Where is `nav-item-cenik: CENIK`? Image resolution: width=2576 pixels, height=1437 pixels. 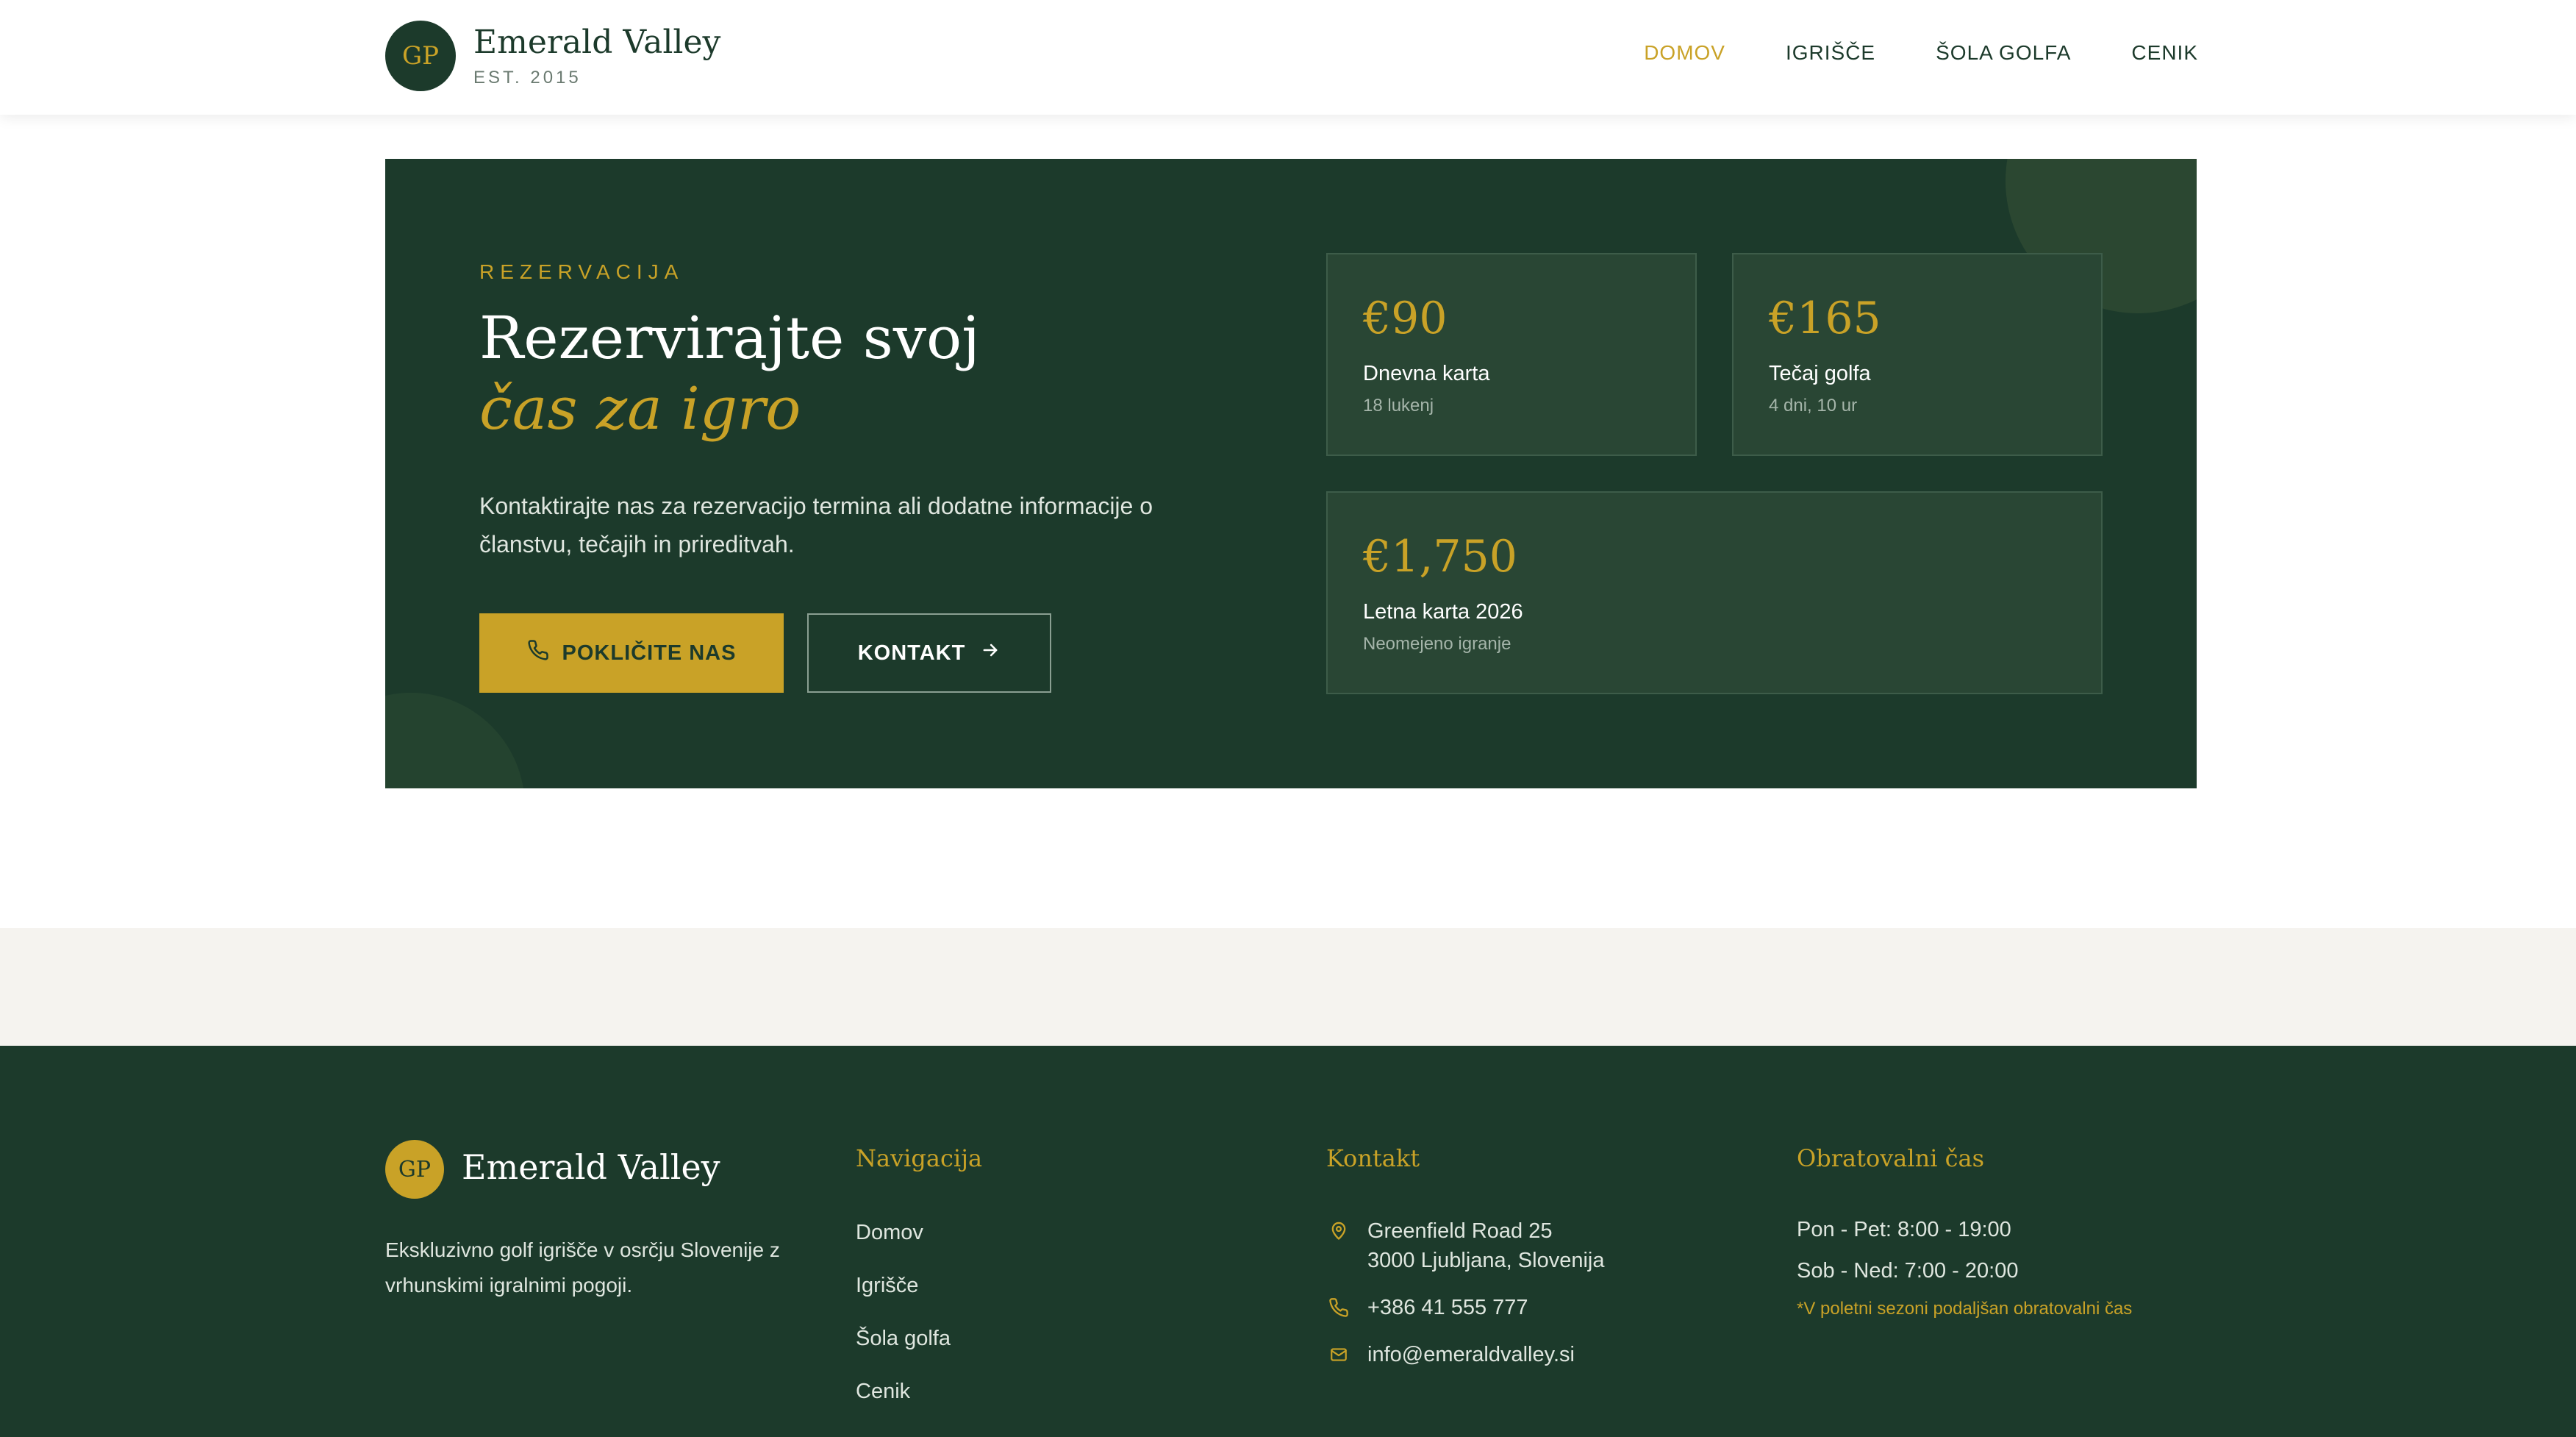 nav-item-cenik: CENIK is located at coordinates (2164, 53).